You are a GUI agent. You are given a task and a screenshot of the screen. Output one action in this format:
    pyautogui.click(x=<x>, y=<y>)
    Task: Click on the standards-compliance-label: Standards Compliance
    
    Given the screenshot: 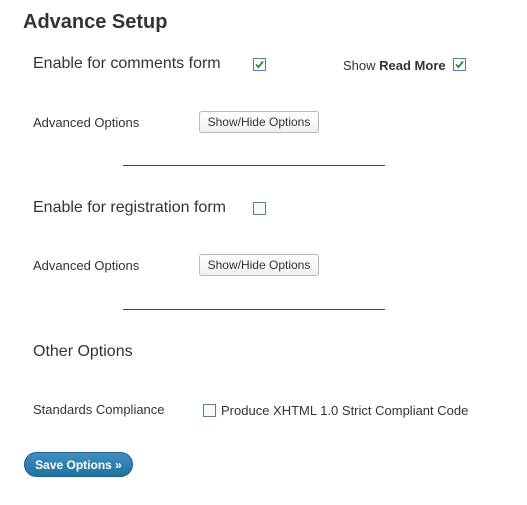 What is the action you would take?
    pyautogui.click(x=99, y=409)
    